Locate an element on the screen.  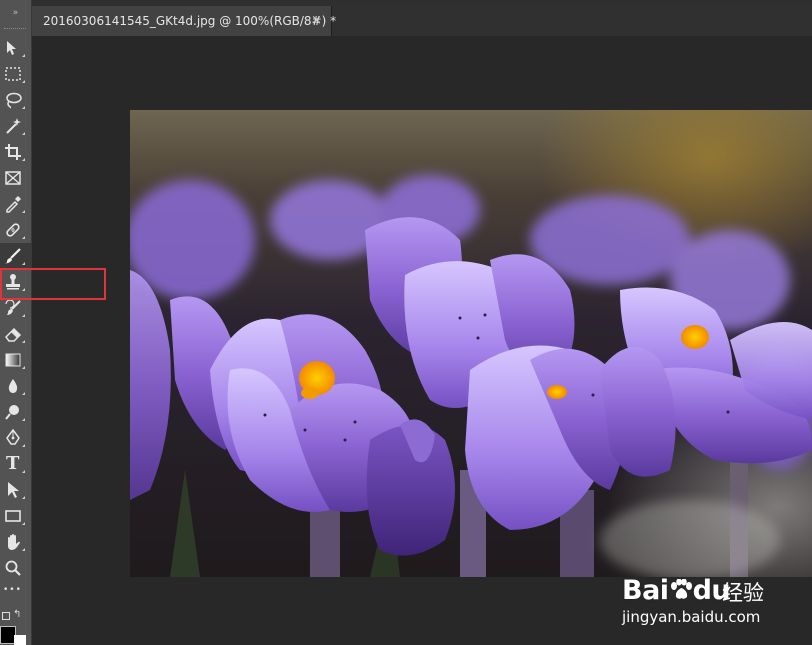
watermark-url: jingyan.baidu.com is located at coordinates (691, 617).